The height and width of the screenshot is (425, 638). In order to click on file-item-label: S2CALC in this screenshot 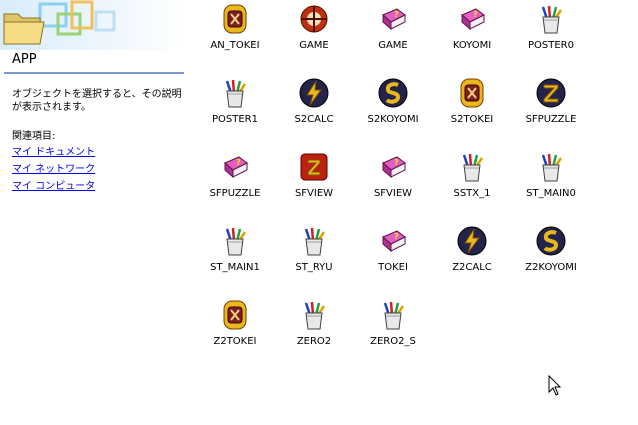, I will do `click(314, 119)`.